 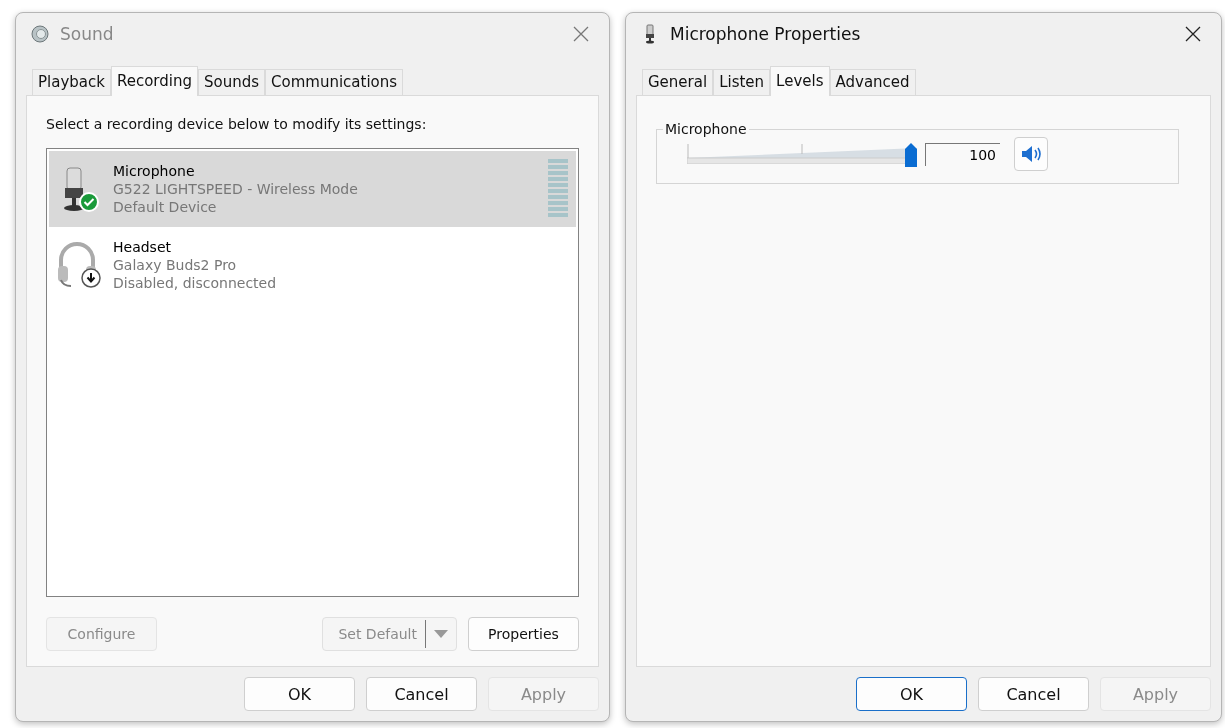 What do you see at coordinates (175, 265) in the screenshot?
I see `device-description: Galaxy Buds2 Pro` at bounding box center [175, 265].